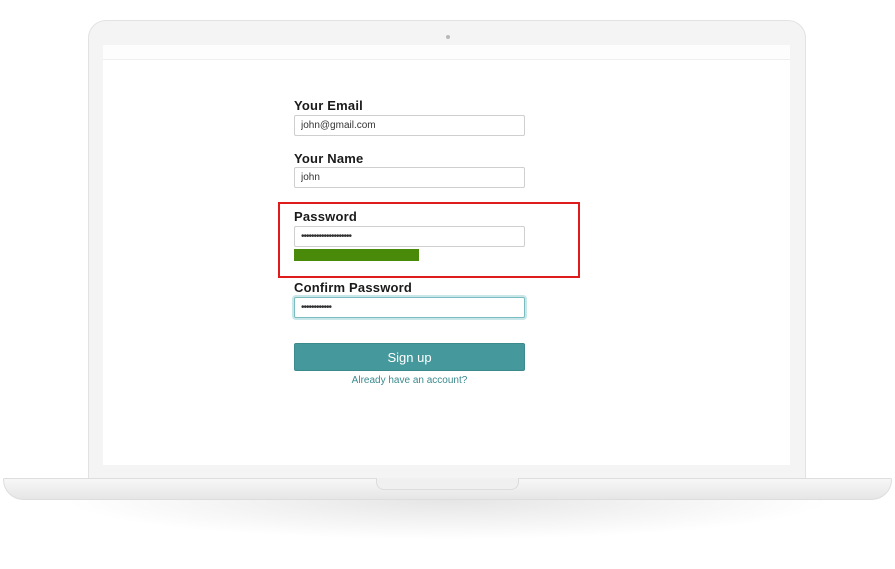 This screenshot has width=895, height=569. Describe the element at coordinates (409, 307) in the screenshot. I see `confirm-password-field: ••••••••••••` at that location.